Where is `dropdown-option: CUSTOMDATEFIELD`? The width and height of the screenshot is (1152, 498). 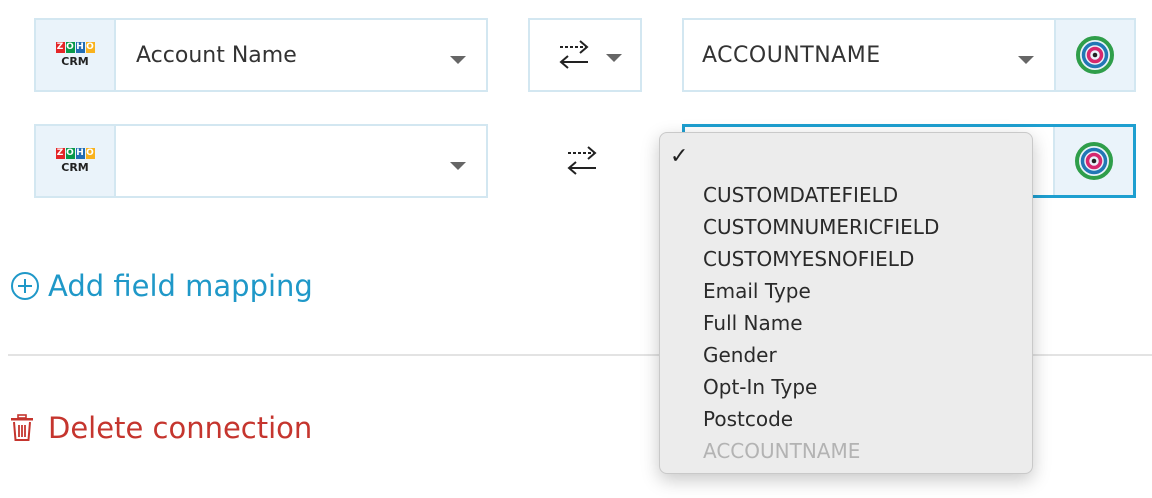 dropdown-option: CUSTOMDATEFIELD is located at coordinates (846, 195).